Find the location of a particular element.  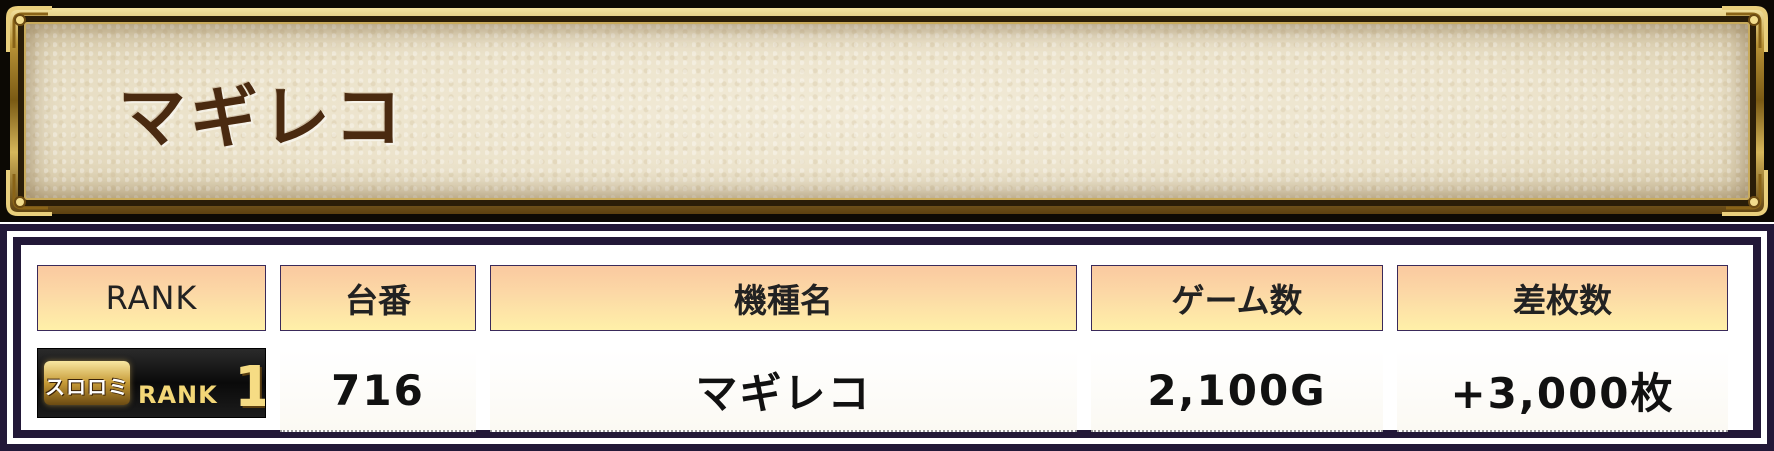

header-rank: RANK is located at coordinates (151, 298).